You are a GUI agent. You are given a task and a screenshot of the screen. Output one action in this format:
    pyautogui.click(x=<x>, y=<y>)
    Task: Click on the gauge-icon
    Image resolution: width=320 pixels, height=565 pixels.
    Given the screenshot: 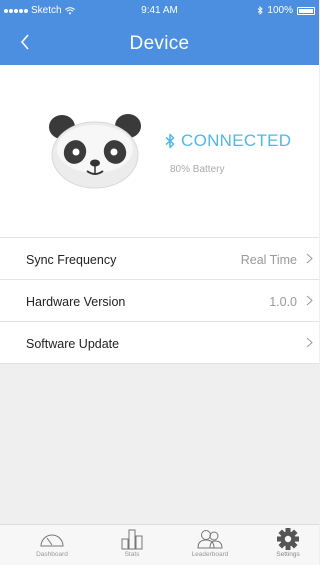 What is the action you would take?
    pyautogui.click(x=52, y=540)
    